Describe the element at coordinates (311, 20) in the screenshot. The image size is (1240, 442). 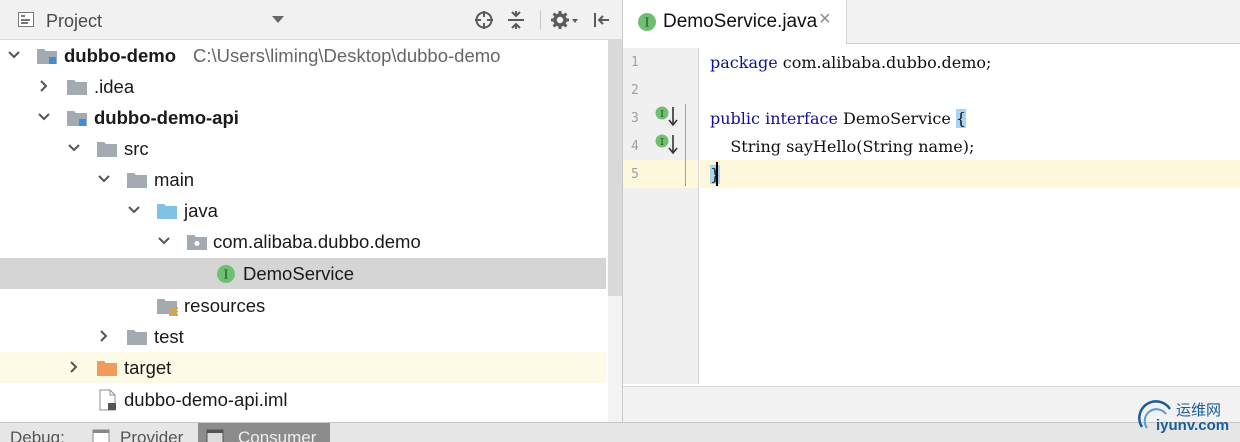
I see `project-header: Project` at that location.